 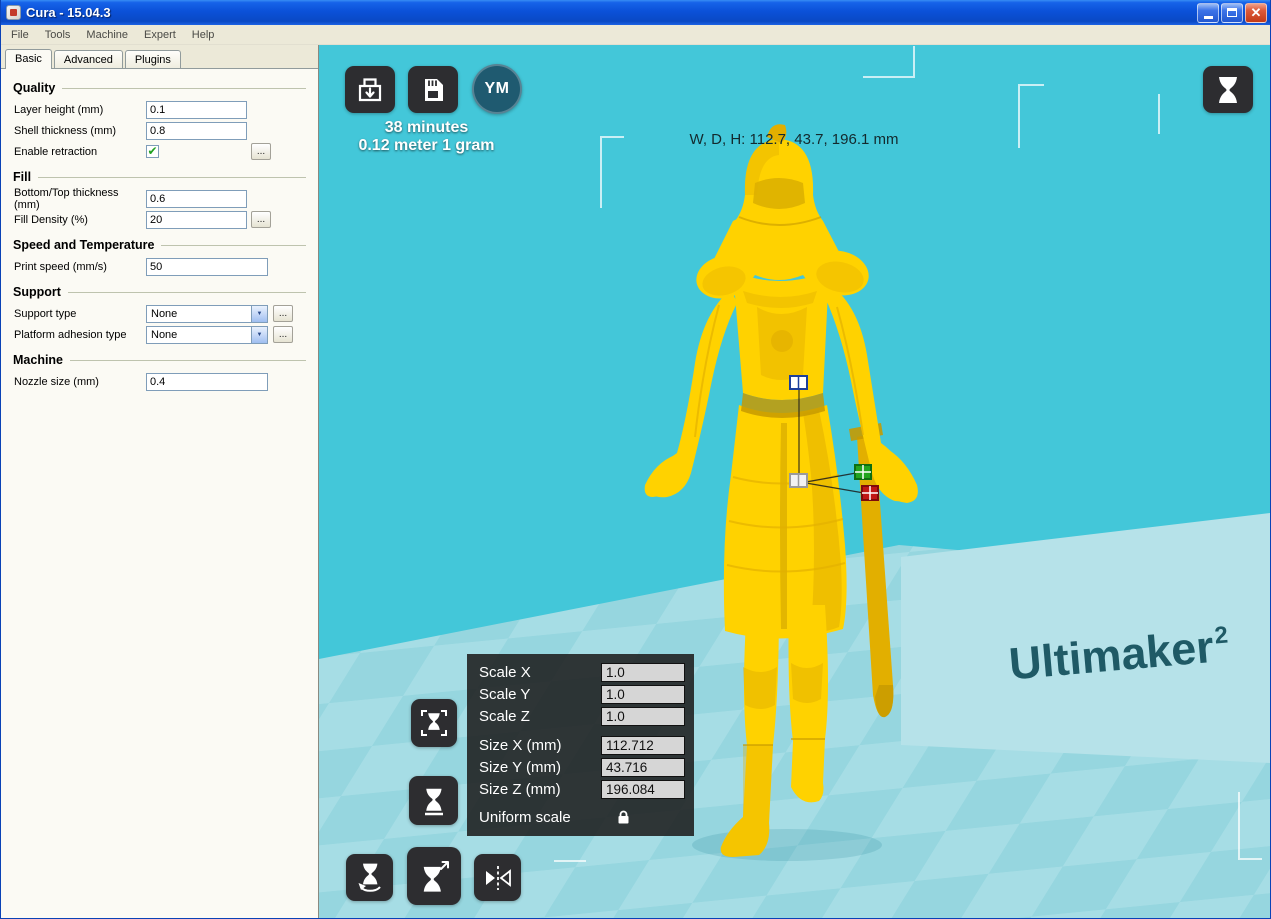 What do you see at coordinates (160, 35) in the screenshot?
I see `menu-expert: Expert` at bounding box center [160, 35].